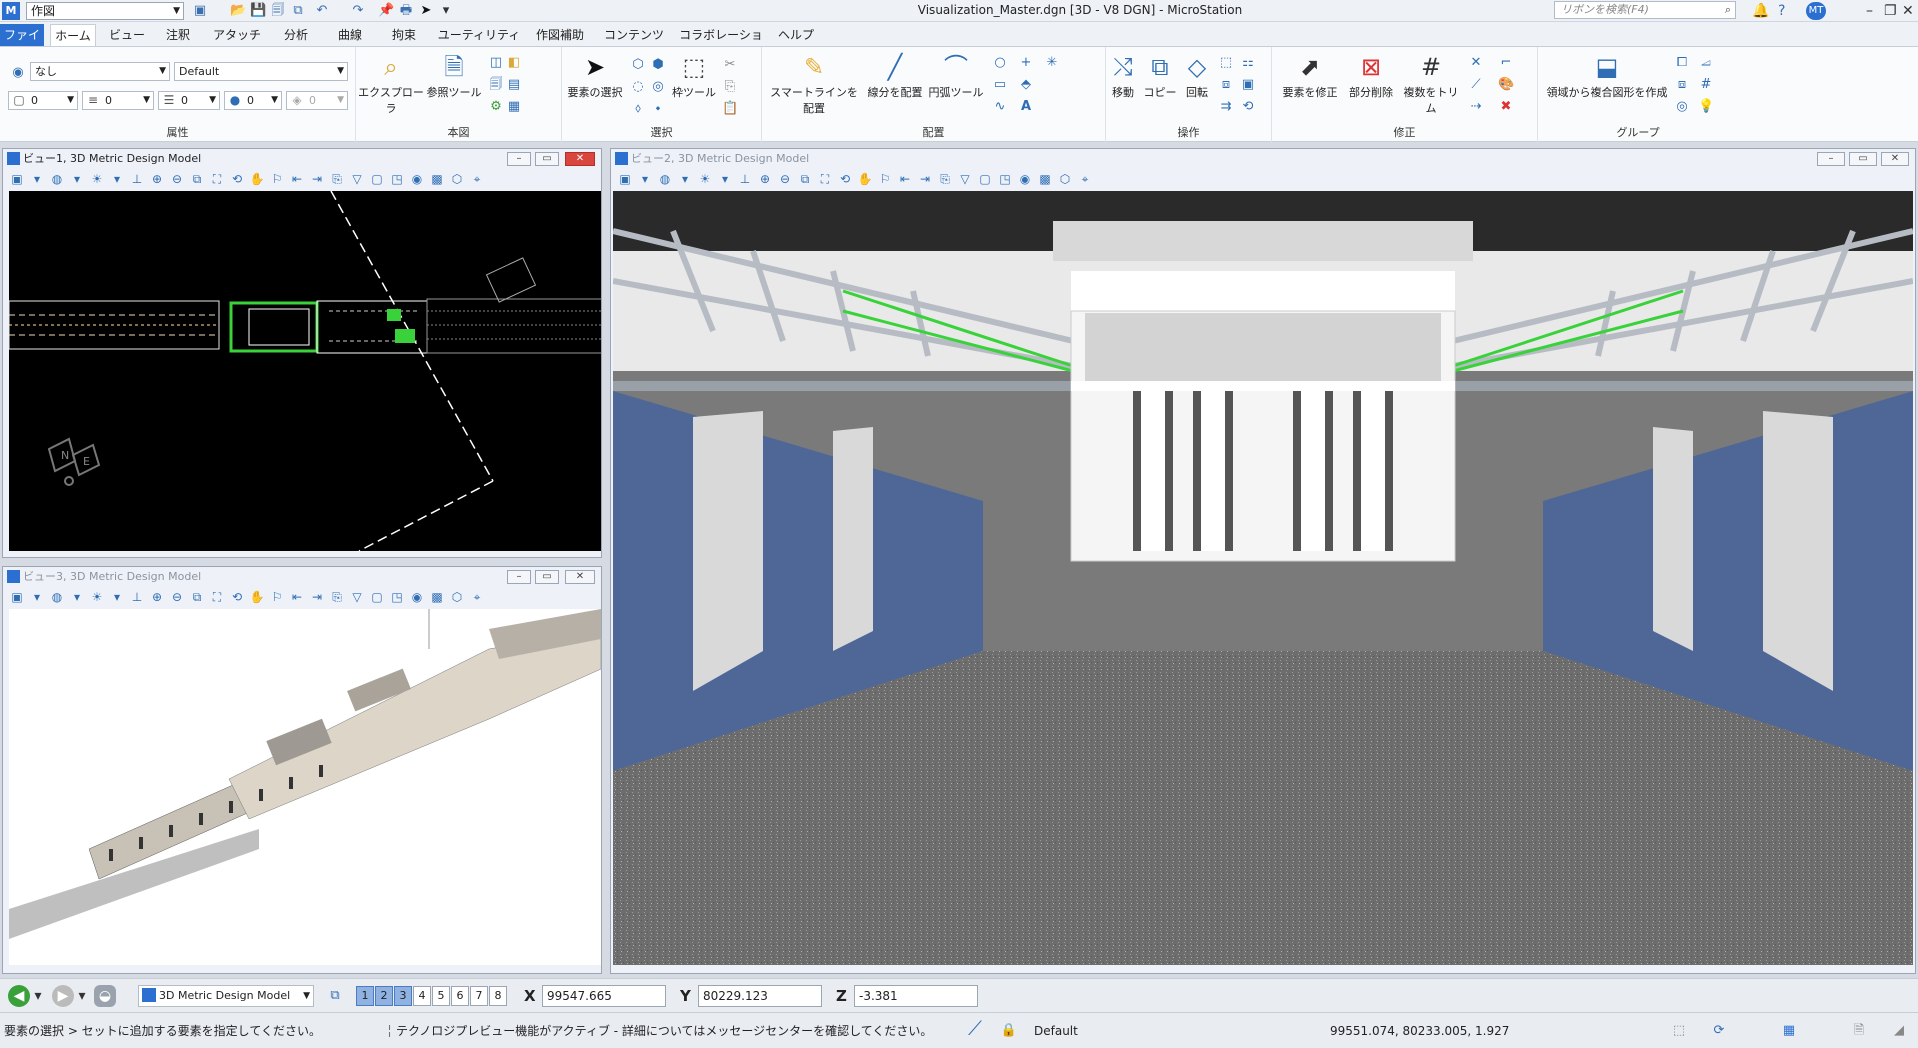 The width and height of the screenshot is (1918, 1048). What do you see at coordinates (1026, 107) in the screenshot?
I see `text-icon: A` at bounding box center [1026, 107].